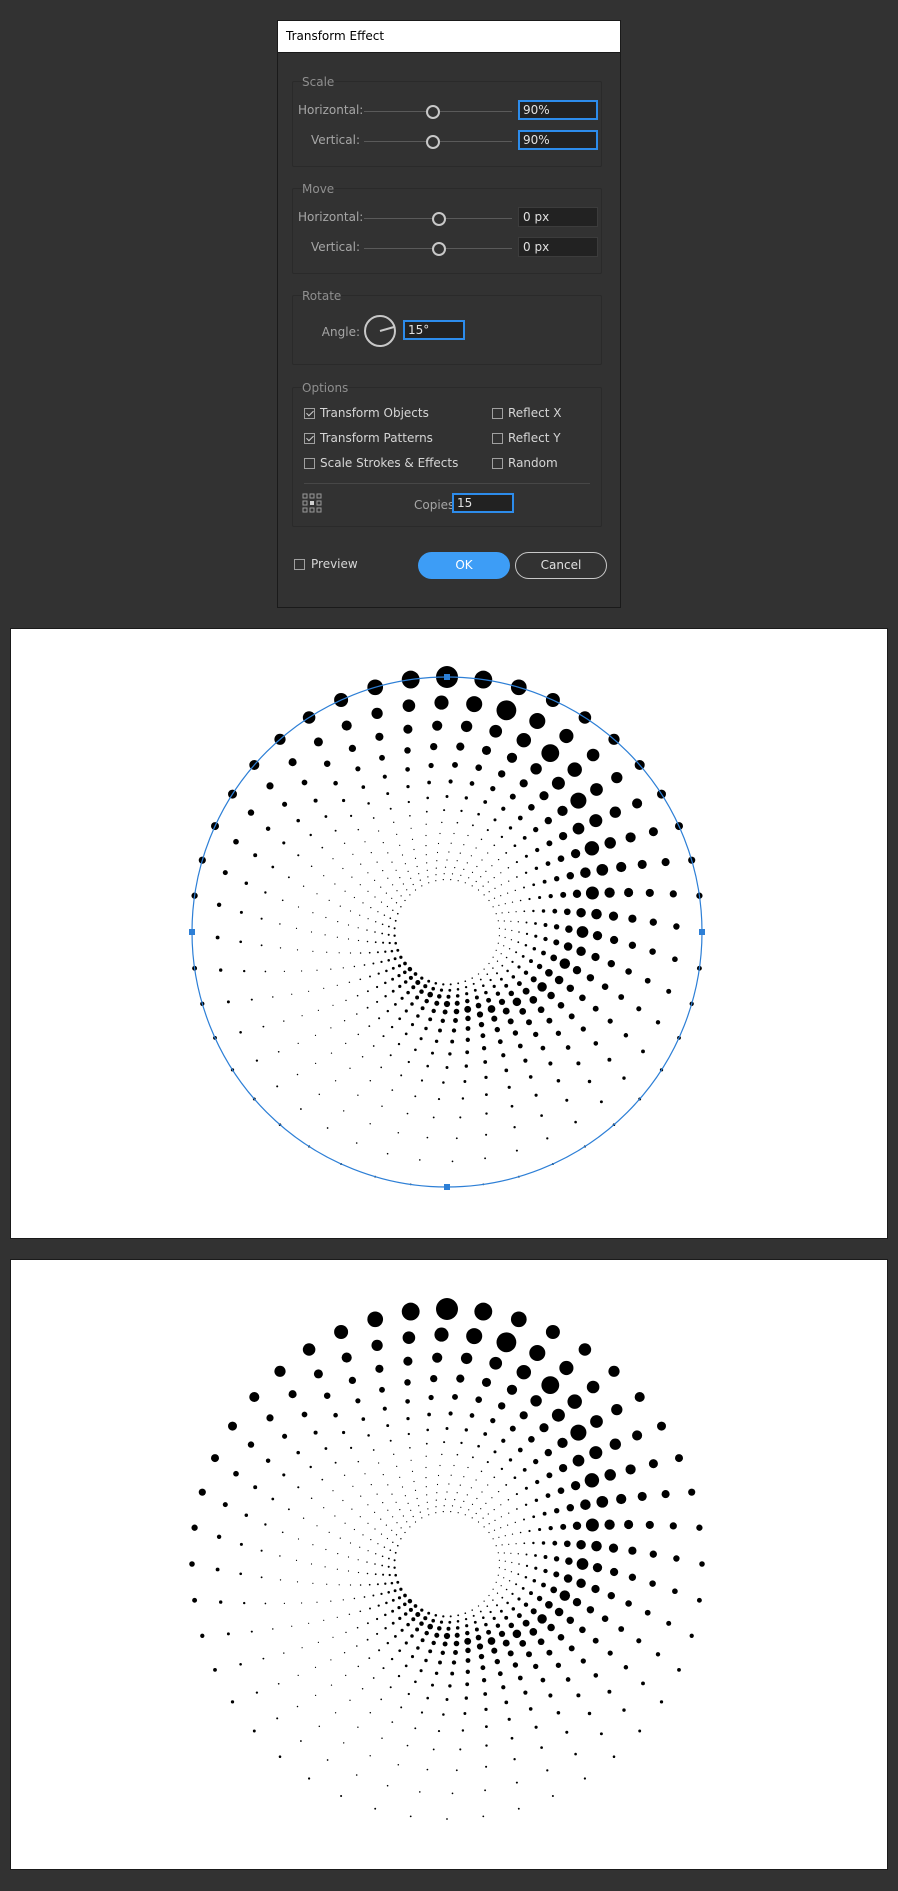 The image size is (898, 1891). What do you see at coordinates (299, 564) in the screenshot?
I see `preview-checkbox` at bounding box center [299, 564].